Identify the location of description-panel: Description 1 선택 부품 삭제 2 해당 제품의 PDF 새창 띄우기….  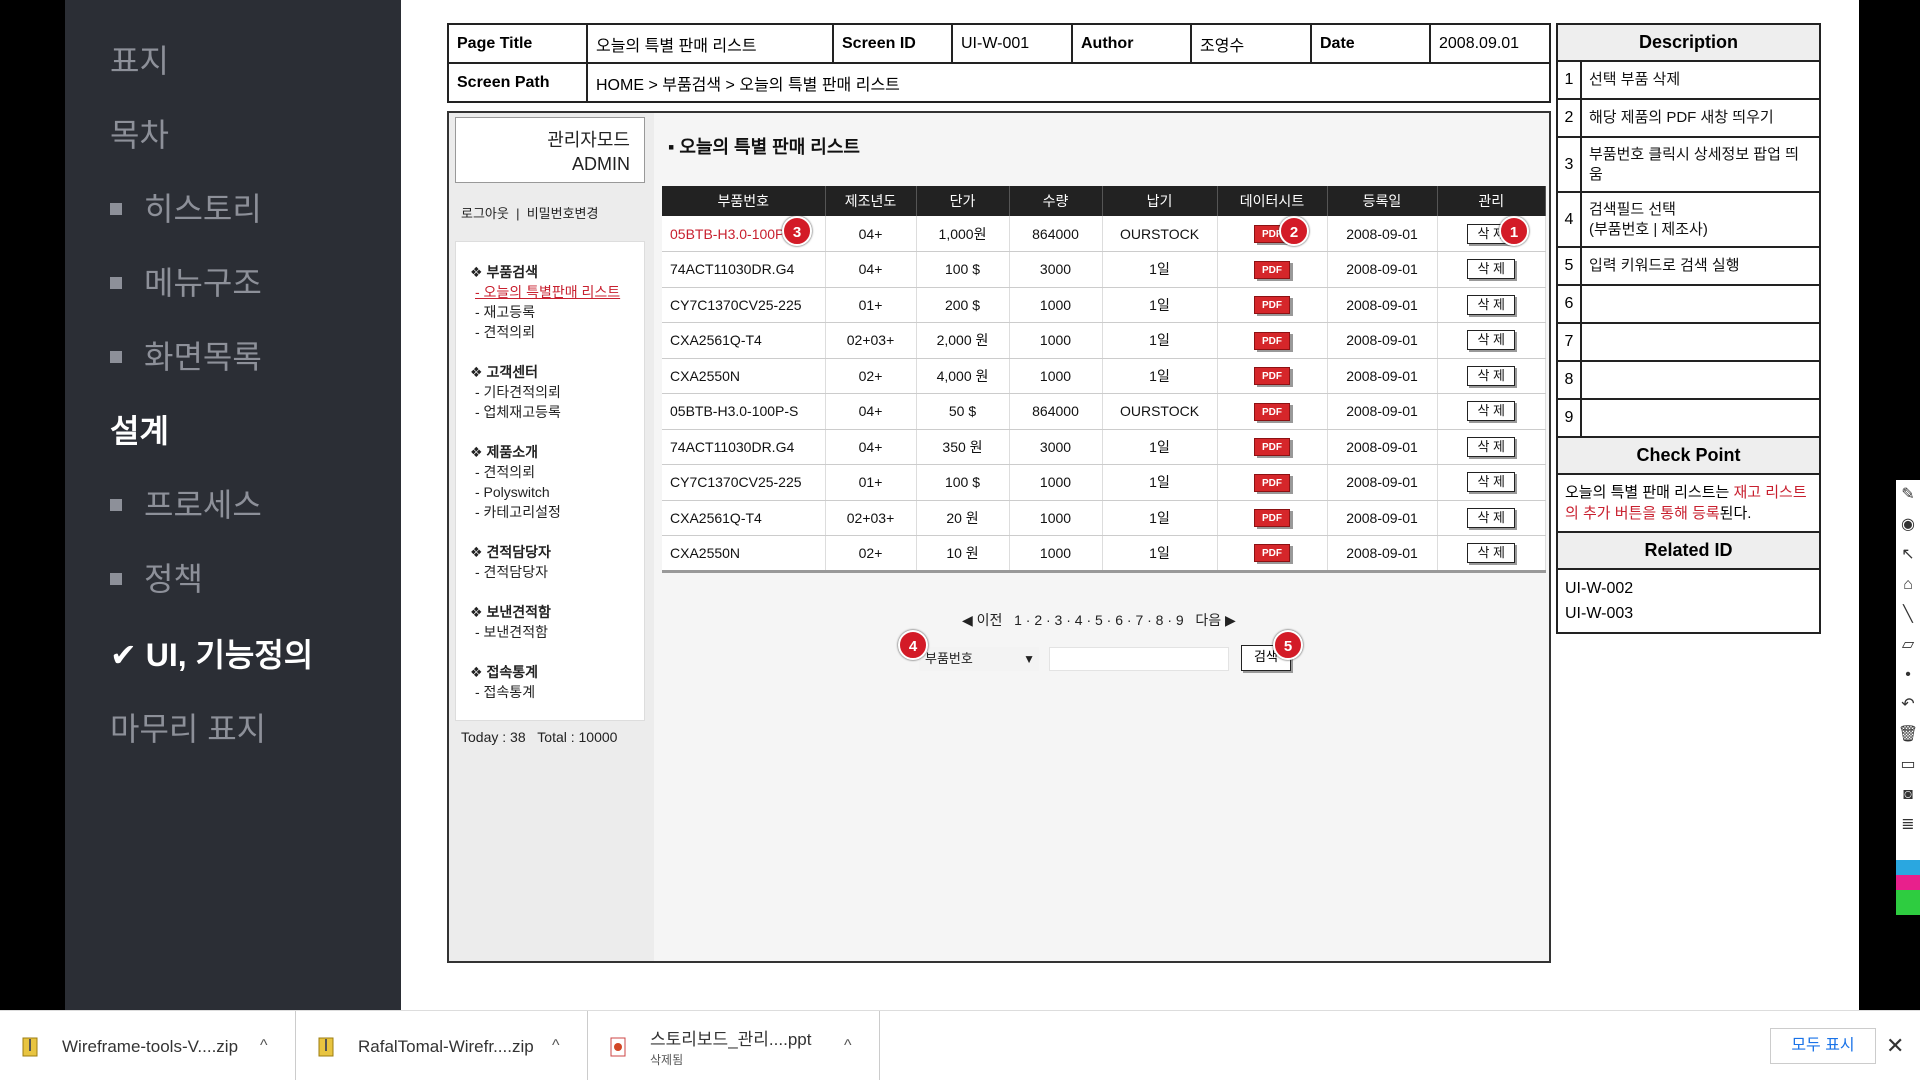
(1688, 328).